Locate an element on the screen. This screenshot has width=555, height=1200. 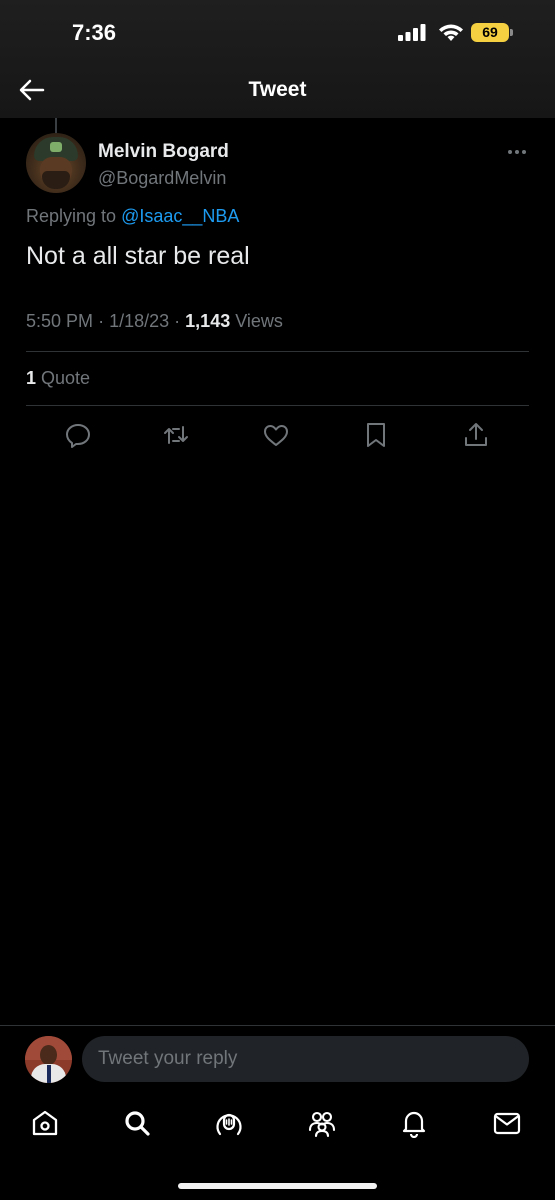
battery-icon: 69 is located at coordinates (490, 32).